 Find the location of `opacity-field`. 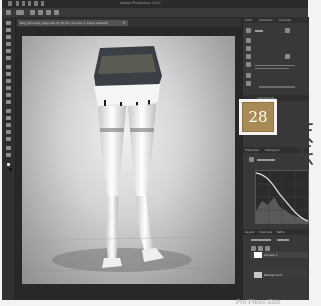

opacity-field is located at coordinates (283, 240).